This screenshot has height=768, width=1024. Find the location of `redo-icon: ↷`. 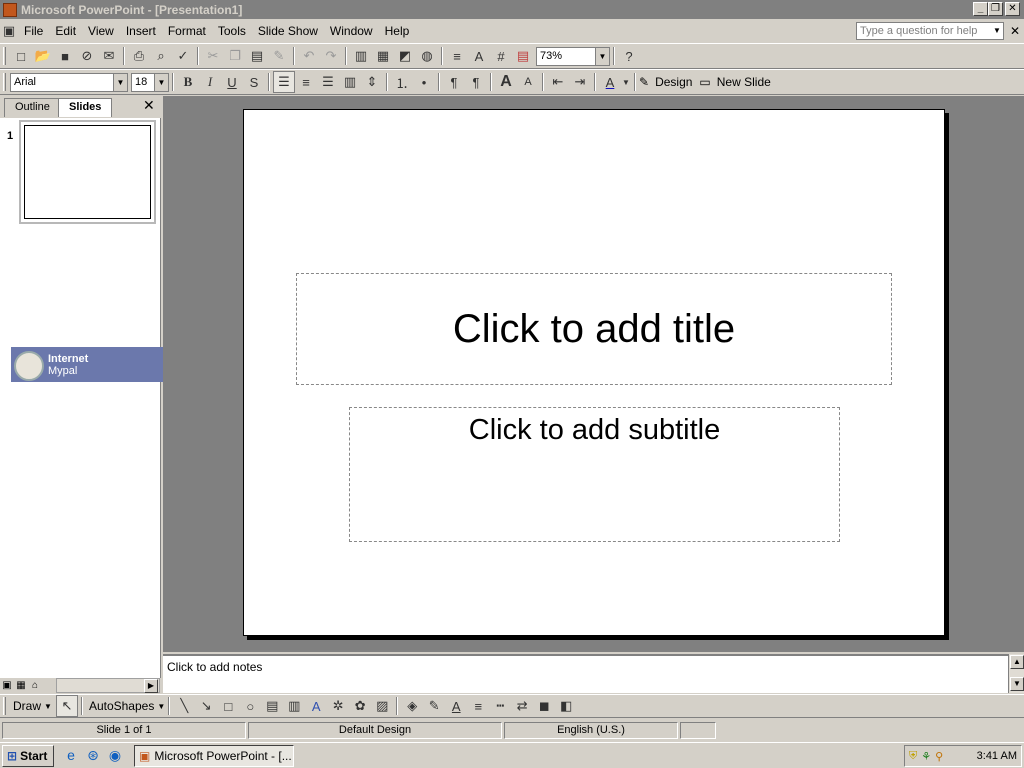

redo-icon: ↷ is located at coordinates (331, 56).